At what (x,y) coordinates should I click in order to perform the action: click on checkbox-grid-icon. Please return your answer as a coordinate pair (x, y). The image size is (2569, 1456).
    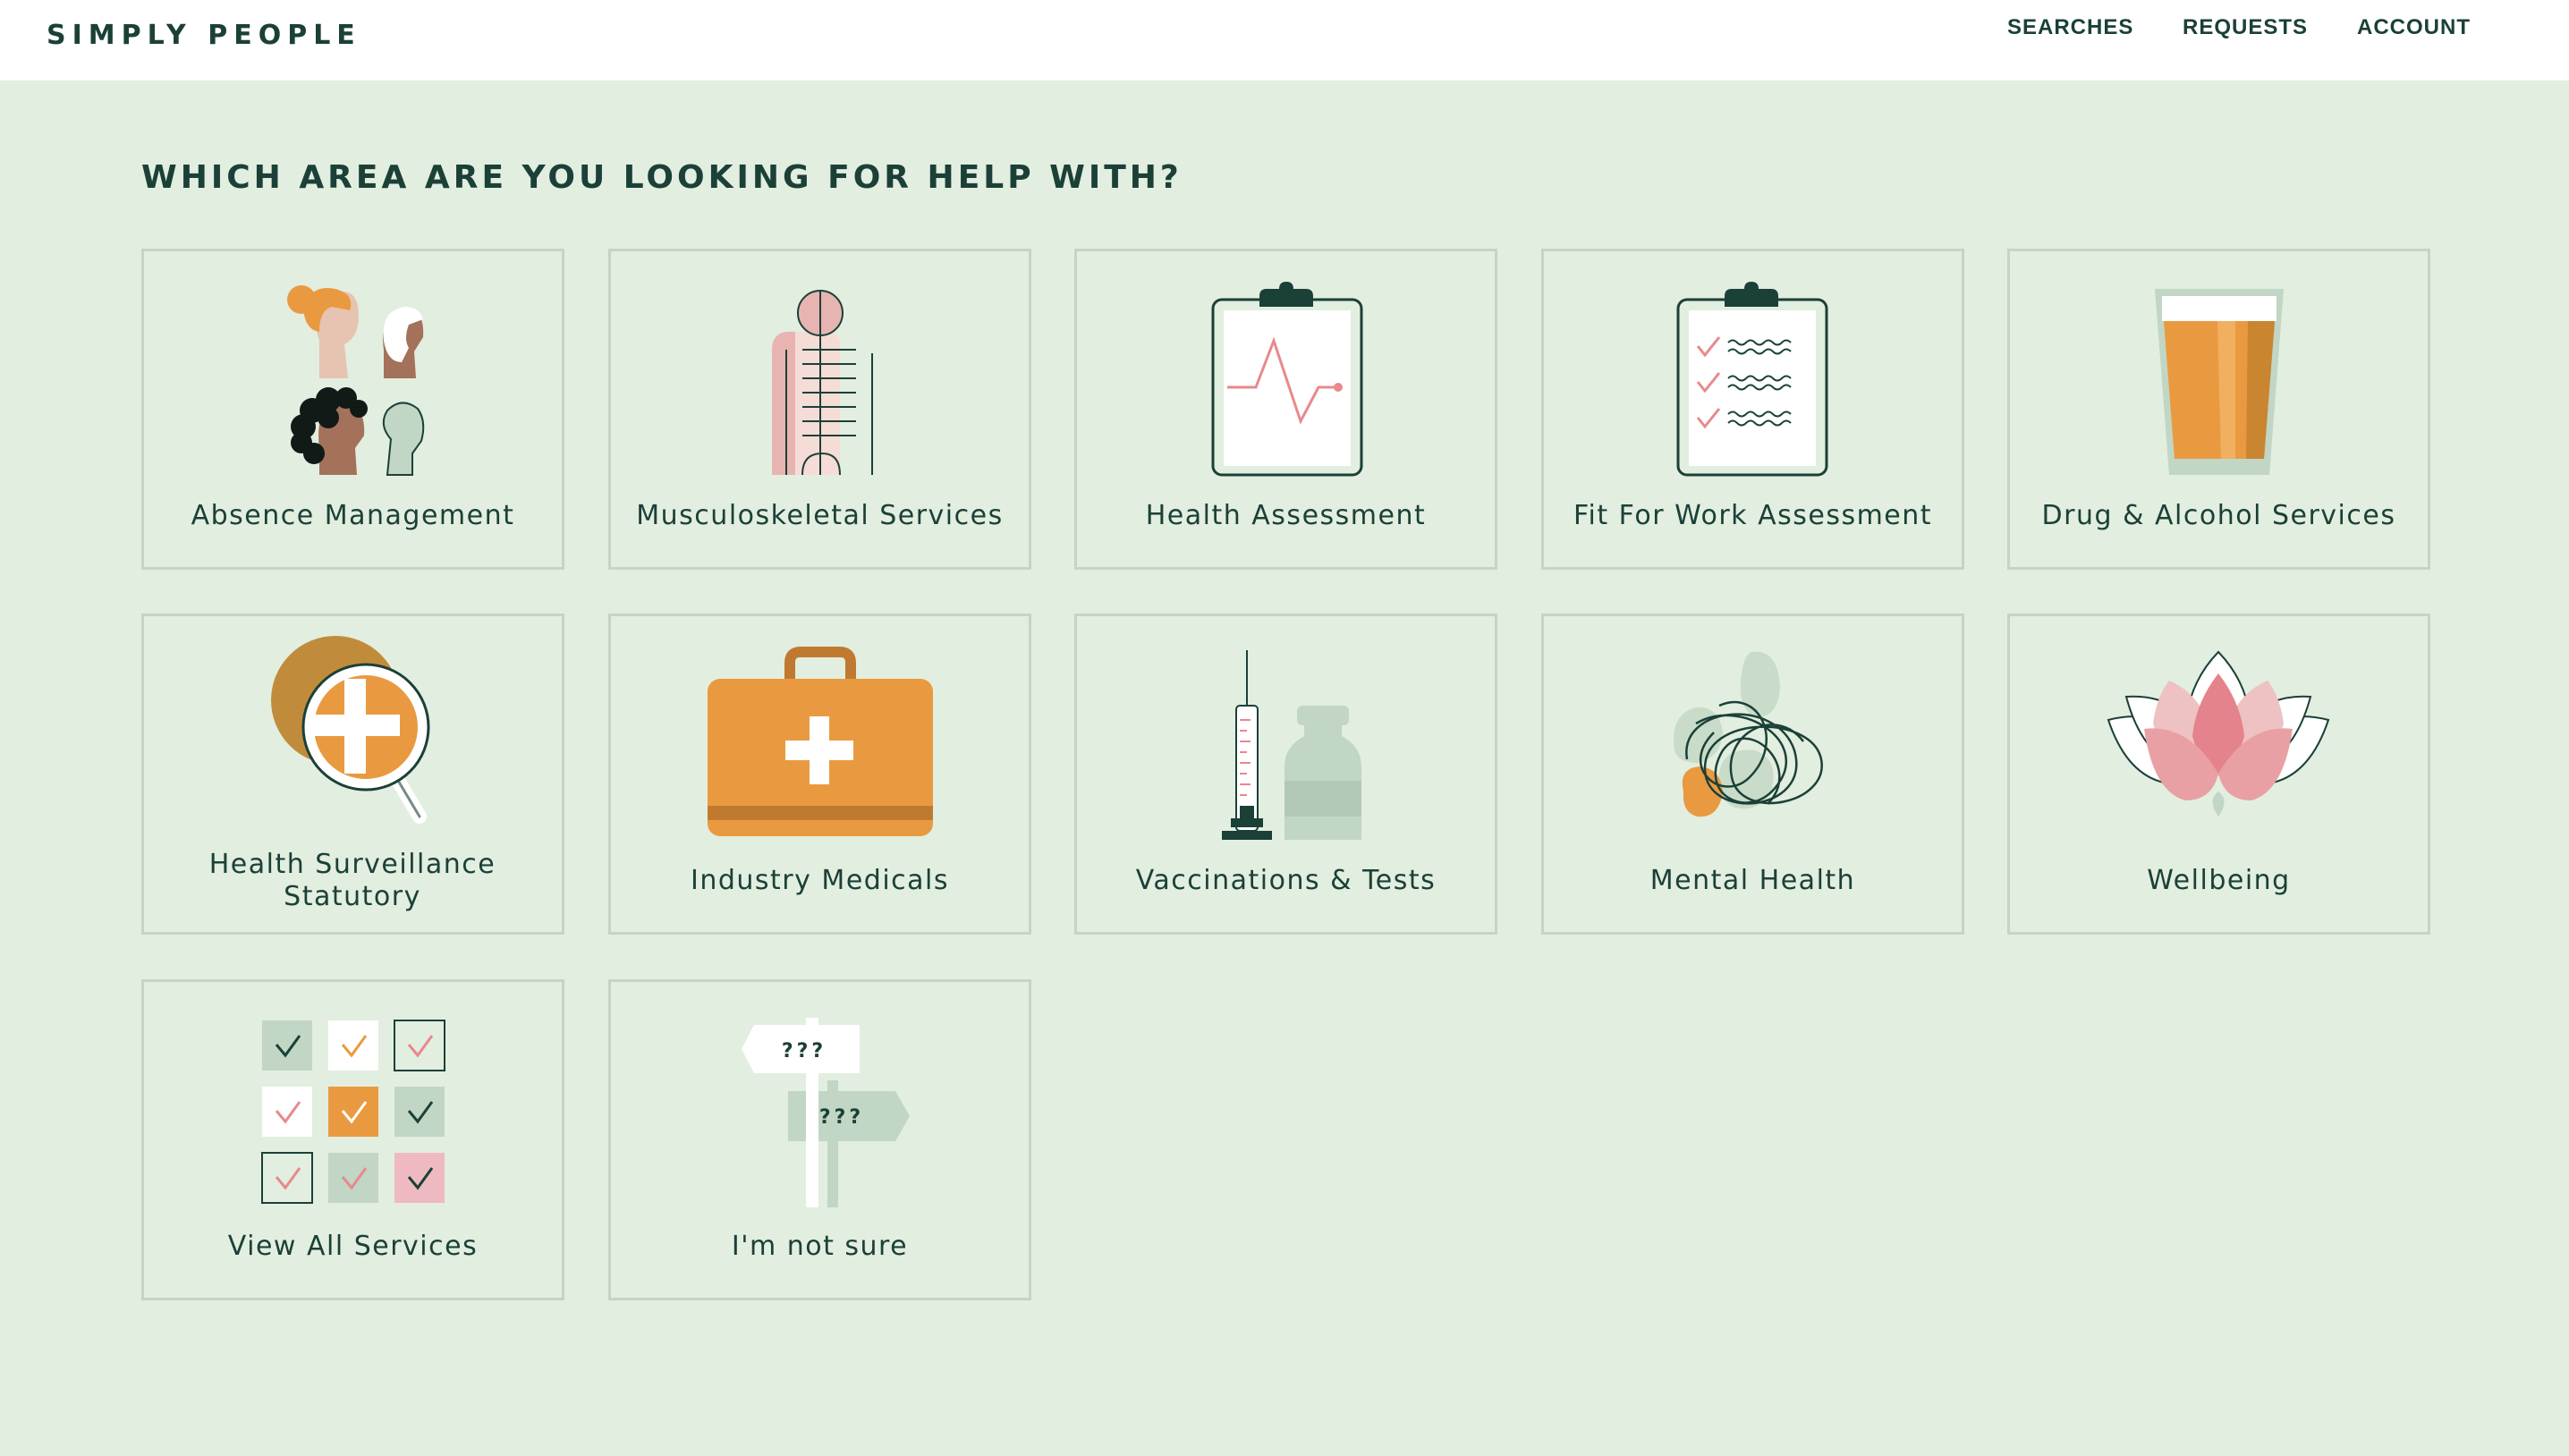
    Looking at the image, I should click on (353, 1098).